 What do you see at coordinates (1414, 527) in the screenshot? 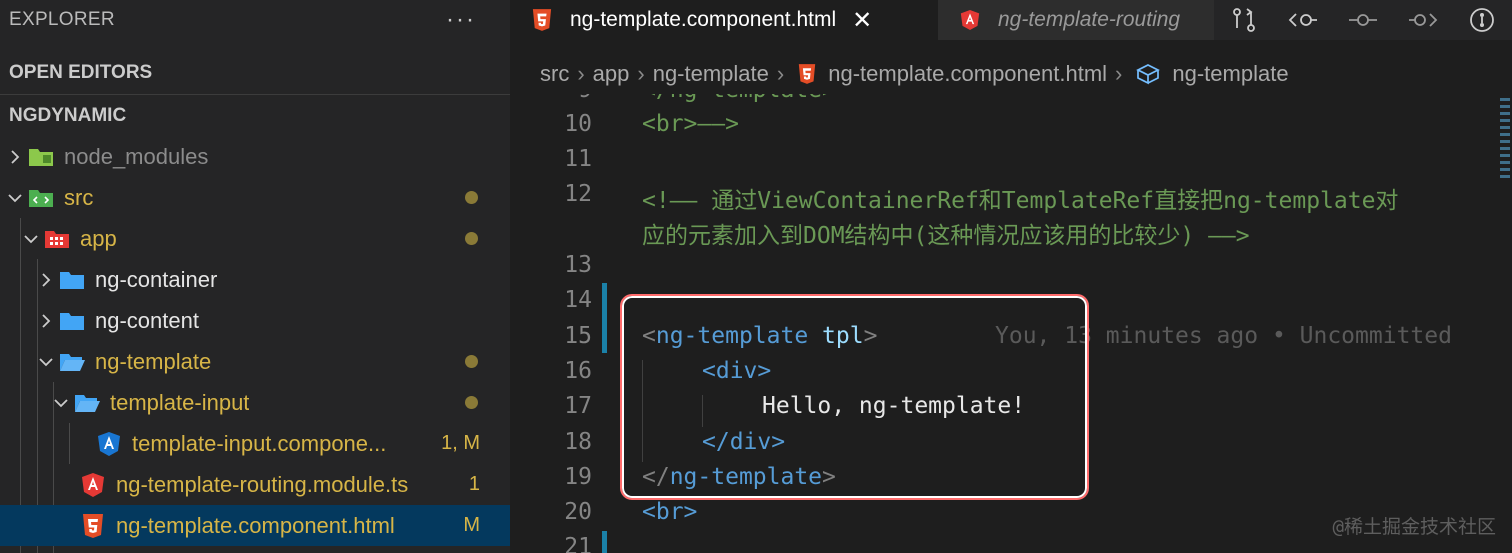
I see `watermark: @稀土掘金技术社区` at bounding box center [1414, 527].